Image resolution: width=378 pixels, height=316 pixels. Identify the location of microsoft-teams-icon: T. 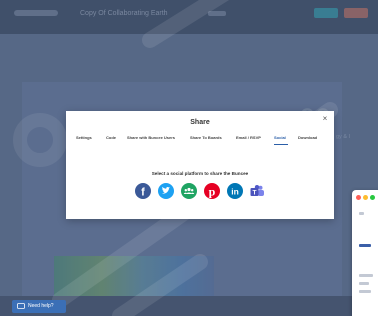
(257, 191).